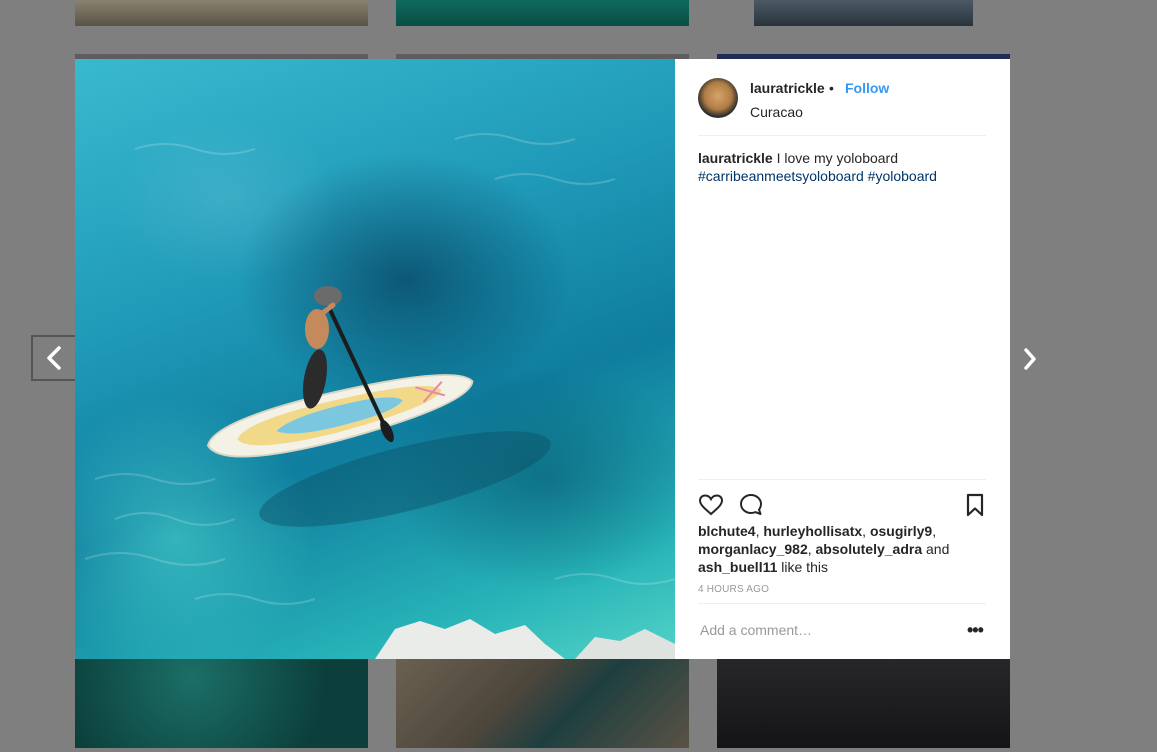 The image size is (1157, 752). Describe the element at coordinates (837, 158) in the screenshot. I see `caption-text: I love my yoloboard` at that location.